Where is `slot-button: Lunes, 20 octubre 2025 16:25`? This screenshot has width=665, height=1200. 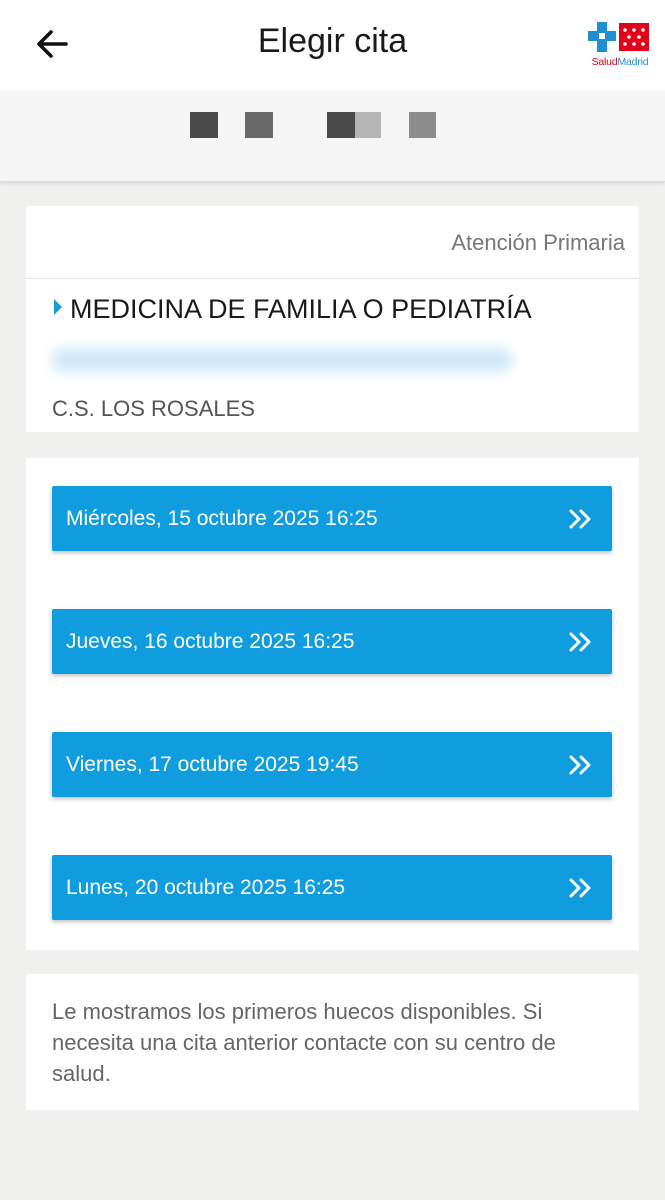
slot-button: Lunes, 20 octubre 2025 16:25 is located at coordinates (332, 887).